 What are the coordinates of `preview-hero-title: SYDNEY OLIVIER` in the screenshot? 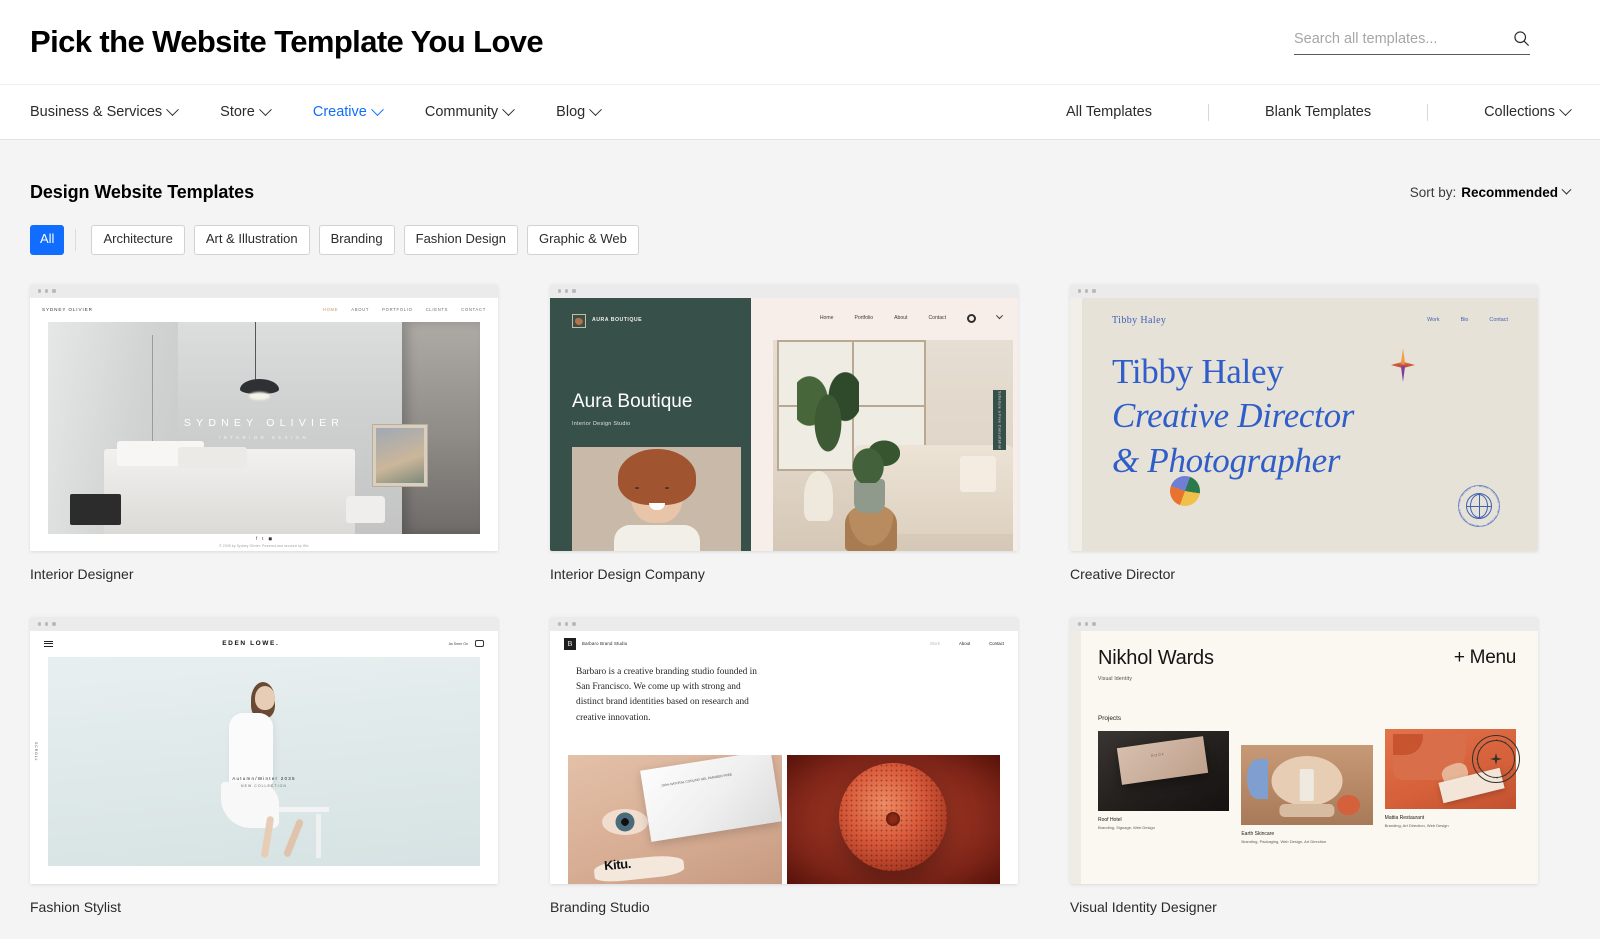 It's located at (264, 423).